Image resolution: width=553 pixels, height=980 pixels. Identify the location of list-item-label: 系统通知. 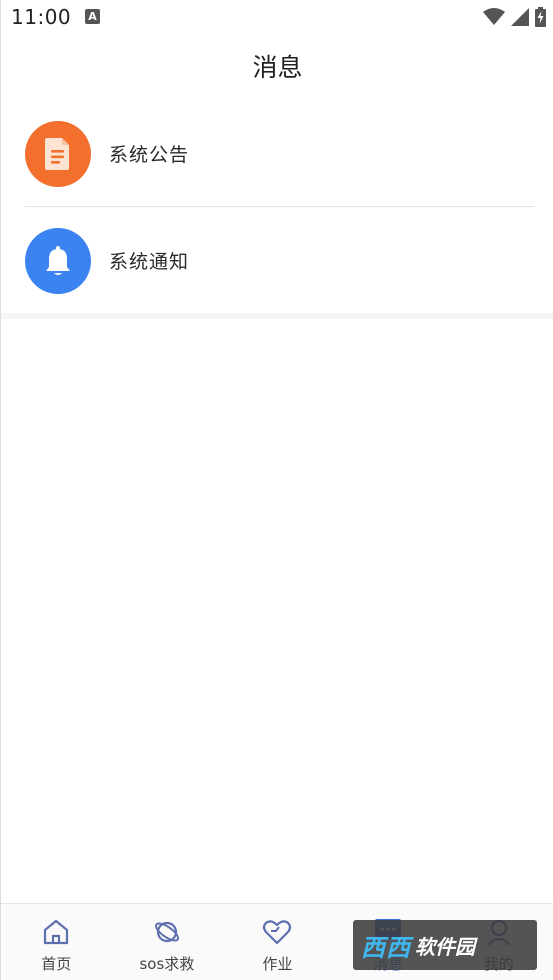
(149, 262).